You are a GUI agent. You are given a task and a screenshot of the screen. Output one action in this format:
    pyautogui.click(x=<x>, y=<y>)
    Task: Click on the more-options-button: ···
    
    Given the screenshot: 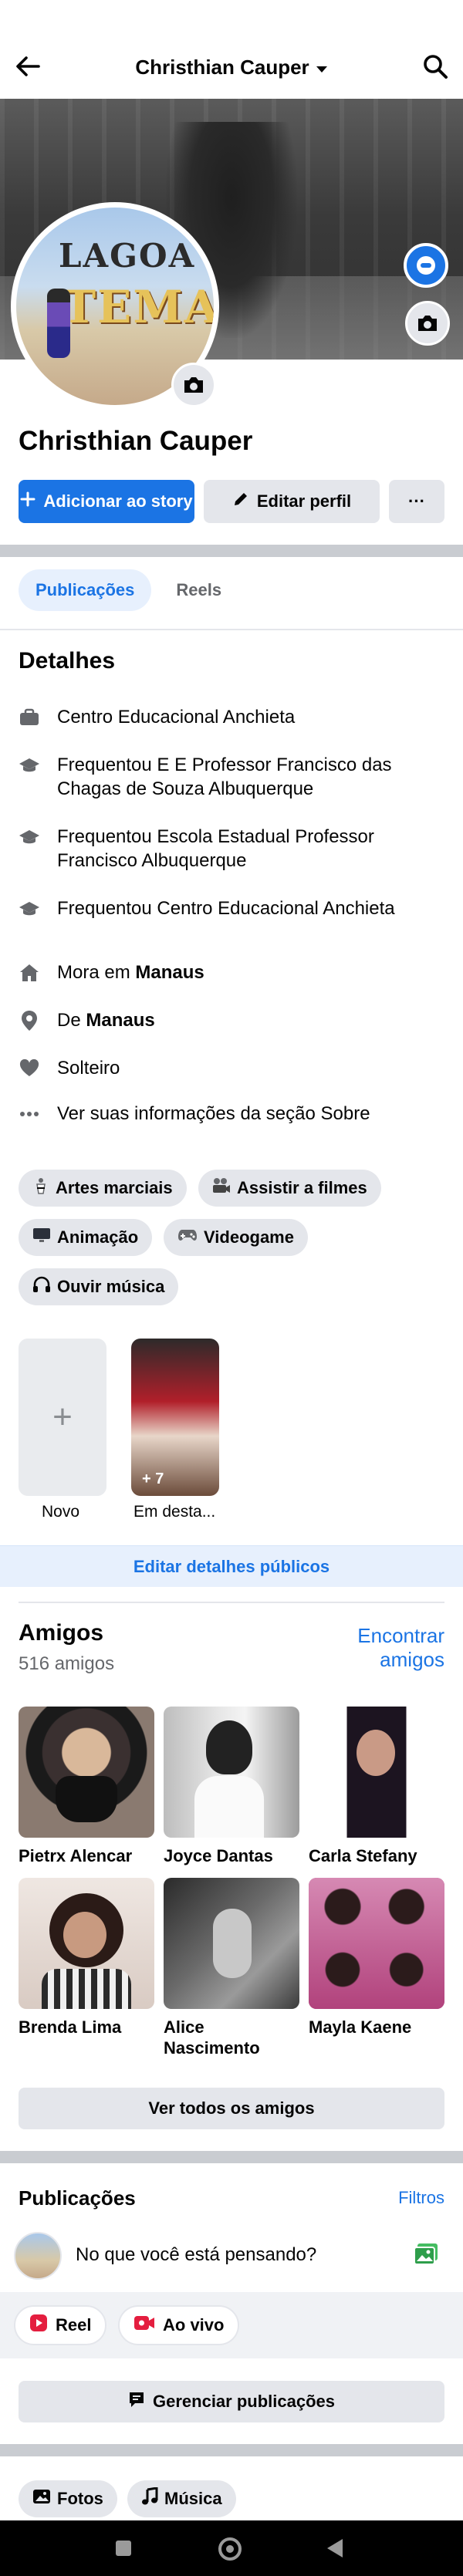 What is the action you would take?
    pyautogui.click(x=416, y=501)
    